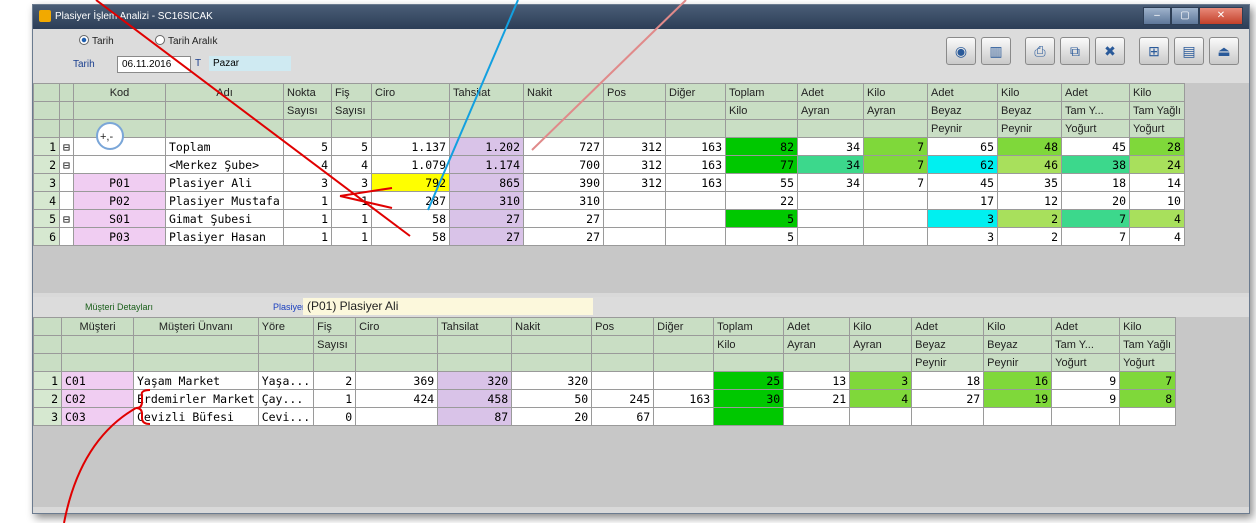  What do you see at coordinates (609, 75) in the screenshot?
I see `pink-pointer-line` at bounding box center [609, 75].